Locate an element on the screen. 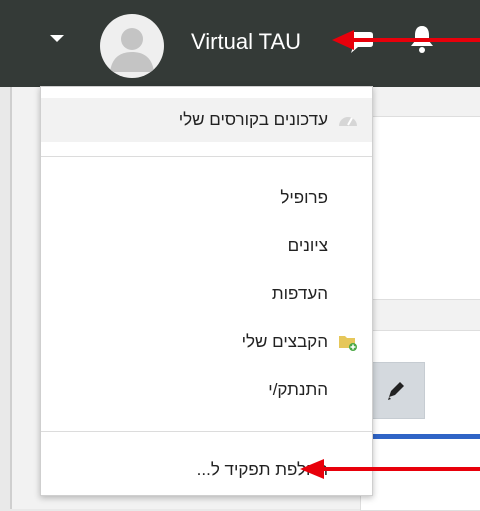  edit-button is located at coordinates (397, 390).